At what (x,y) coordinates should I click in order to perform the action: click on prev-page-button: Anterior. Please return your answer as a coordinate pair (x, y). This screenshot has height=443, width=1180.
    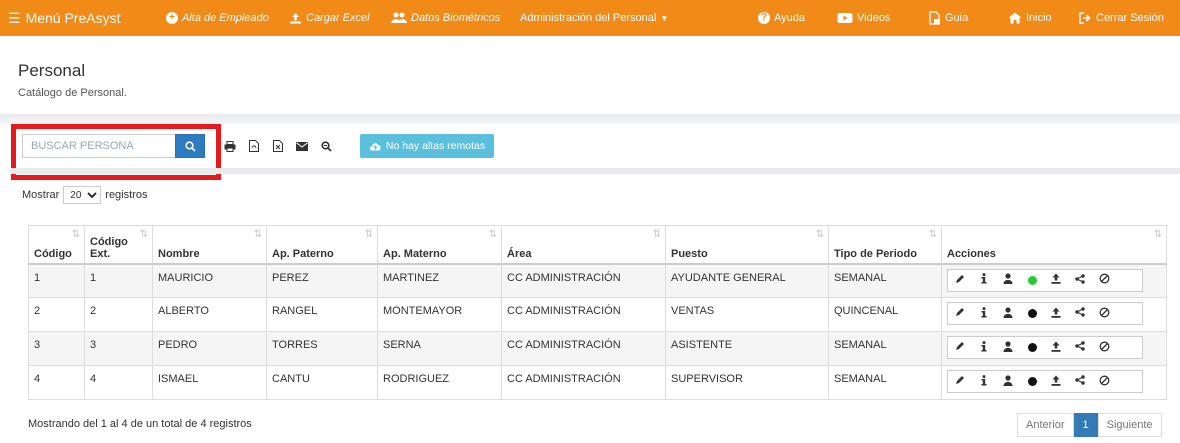
    Looking at the image, I should click on (1045, 425).